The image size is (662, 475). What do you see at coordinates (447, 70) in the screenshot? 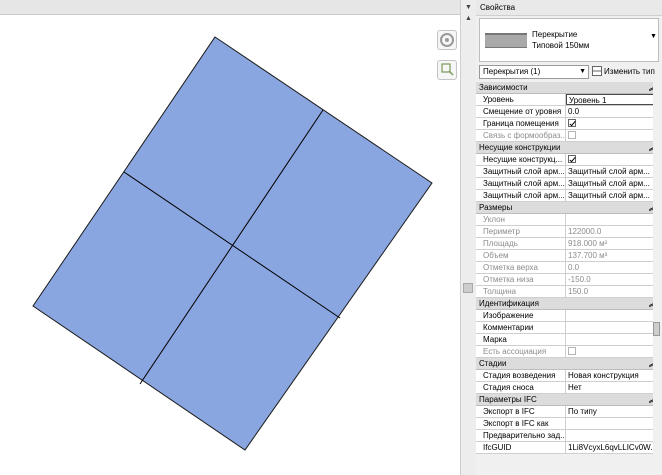
I see `zoom-region-icon` at bounding box center [447, 70].